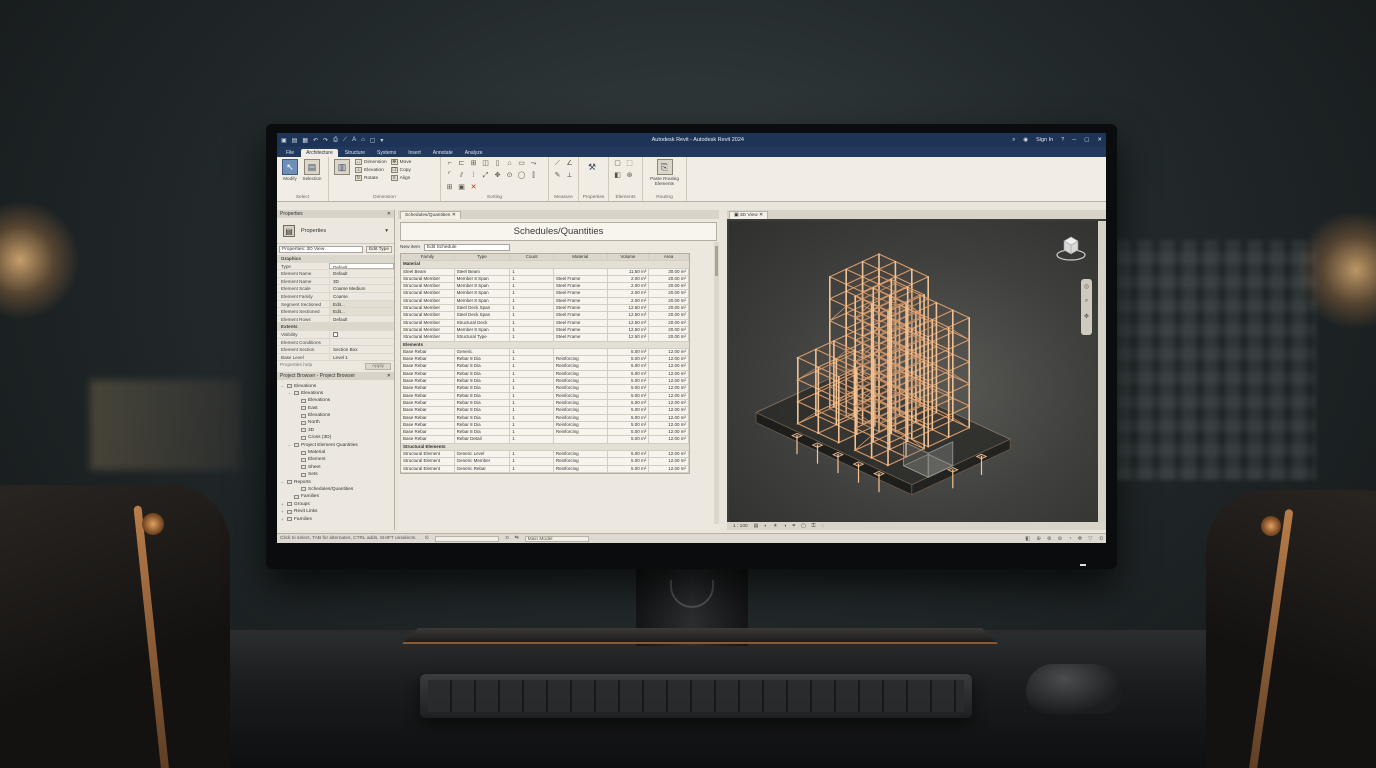 The height and width of the screenshot is (768, 1376). Describe the element at coordinates (467, 247) in the screenshot. I see `schedule-filter-dropdown: Edit Schedule` at that location.